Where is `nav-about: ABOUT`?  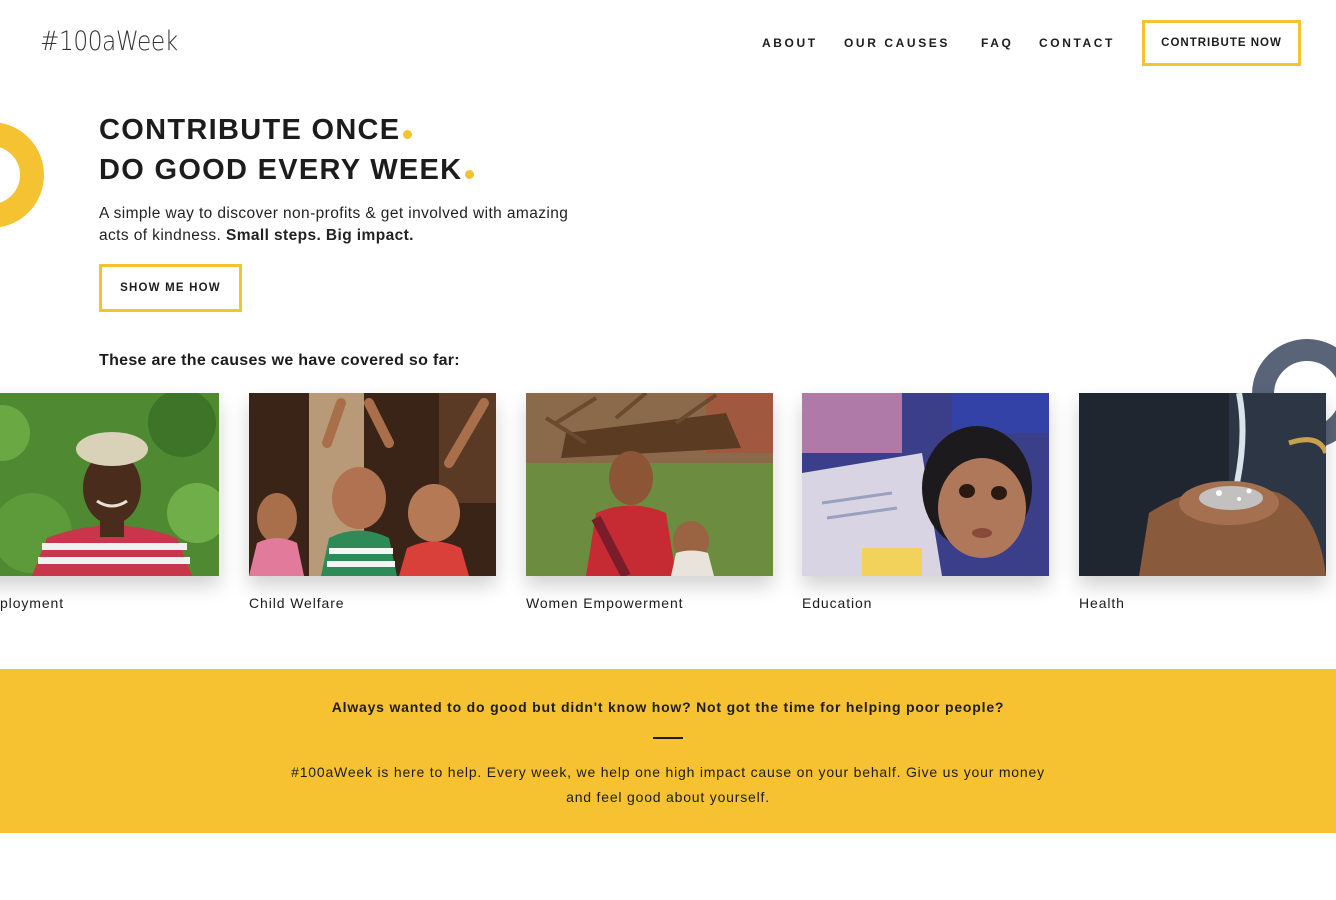 nav-about: ABOUT is located at coordinates (790, 43).